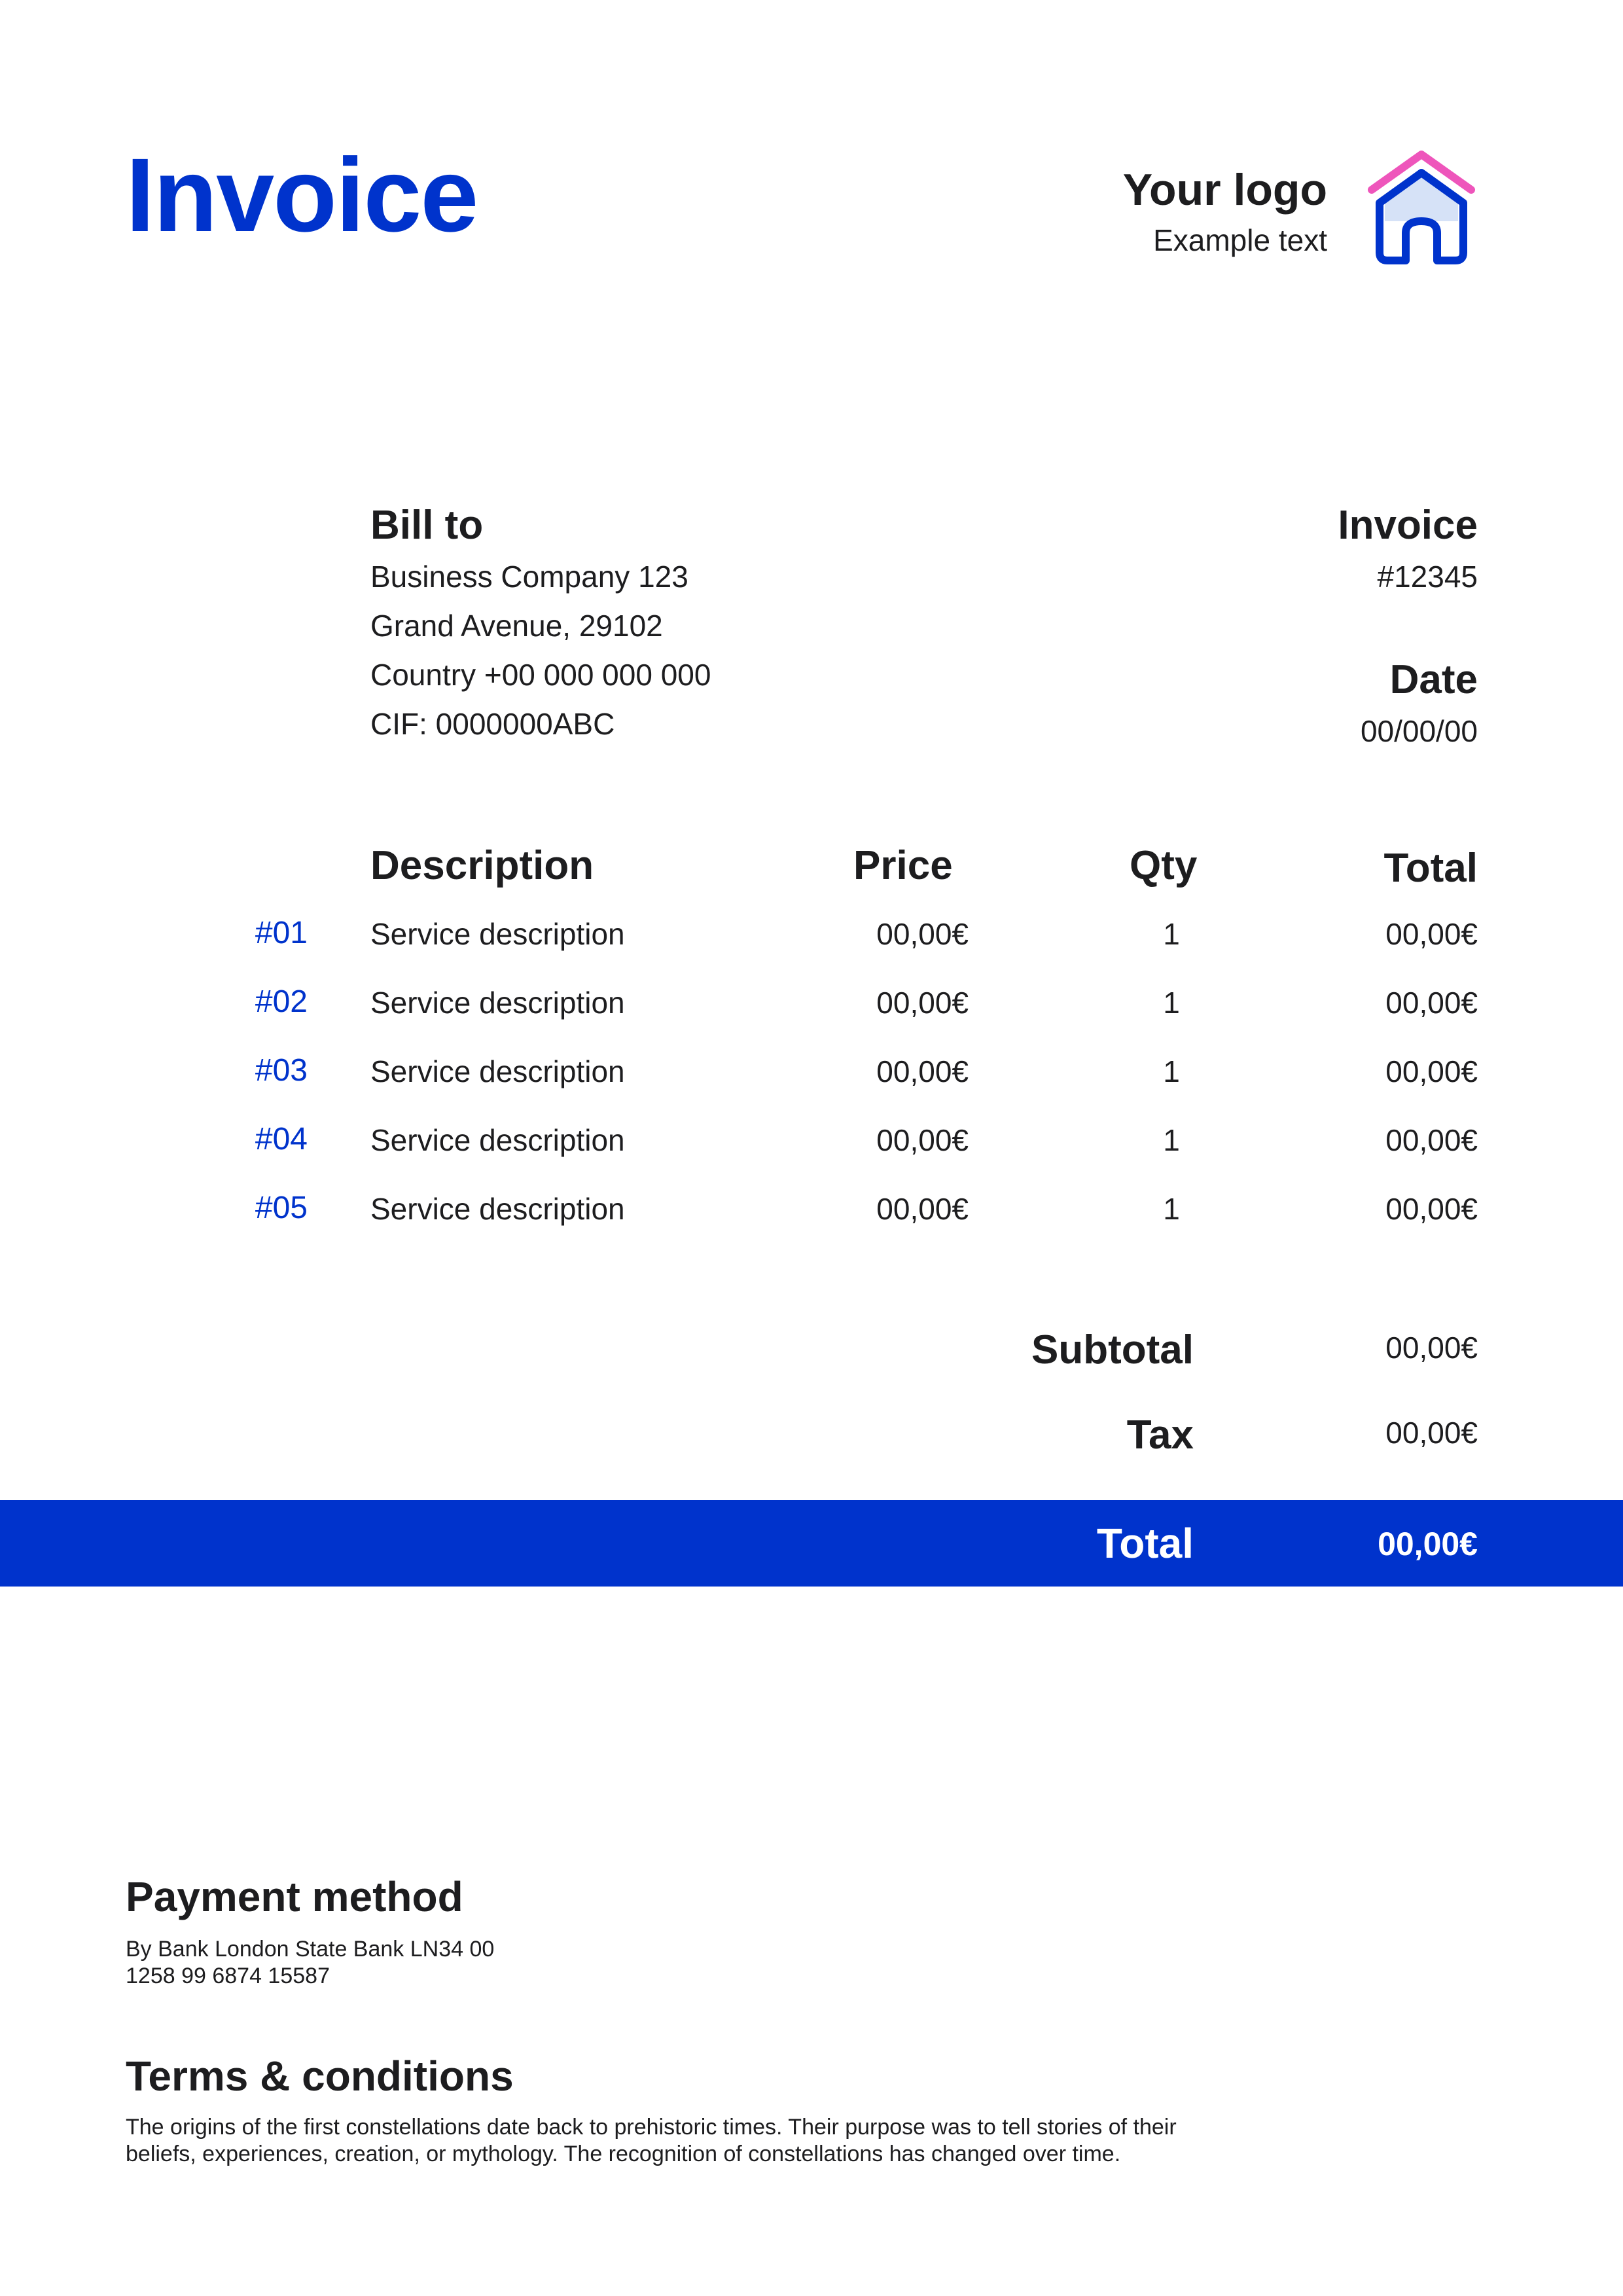 The width and height of the screenshot is (1623, 2296). What do you see at coordinates (281, 1001) in the screenshot?
I see `row-number: #02` at bounding box center [281, 1001].